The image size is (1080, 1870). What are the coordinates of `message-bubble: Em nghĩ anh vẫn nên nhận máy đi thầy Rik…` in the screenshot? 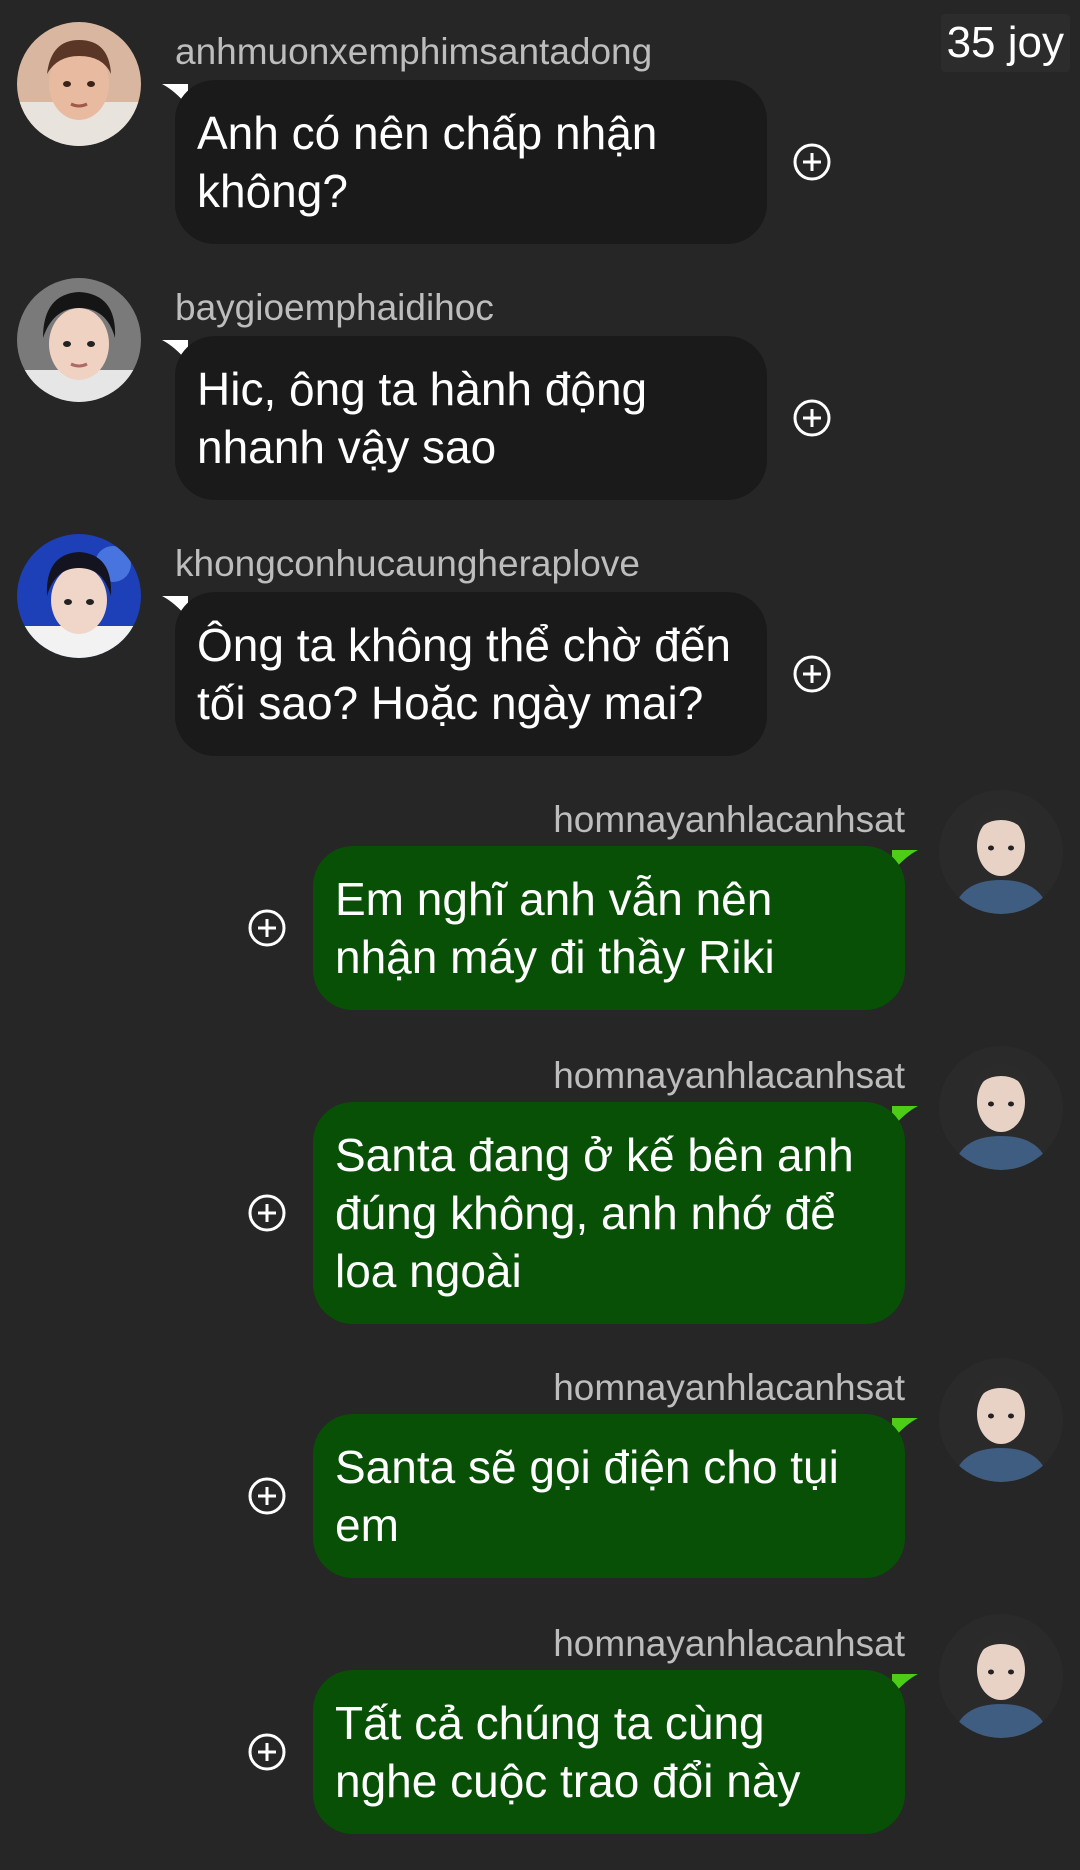 It's located at (609, 928).